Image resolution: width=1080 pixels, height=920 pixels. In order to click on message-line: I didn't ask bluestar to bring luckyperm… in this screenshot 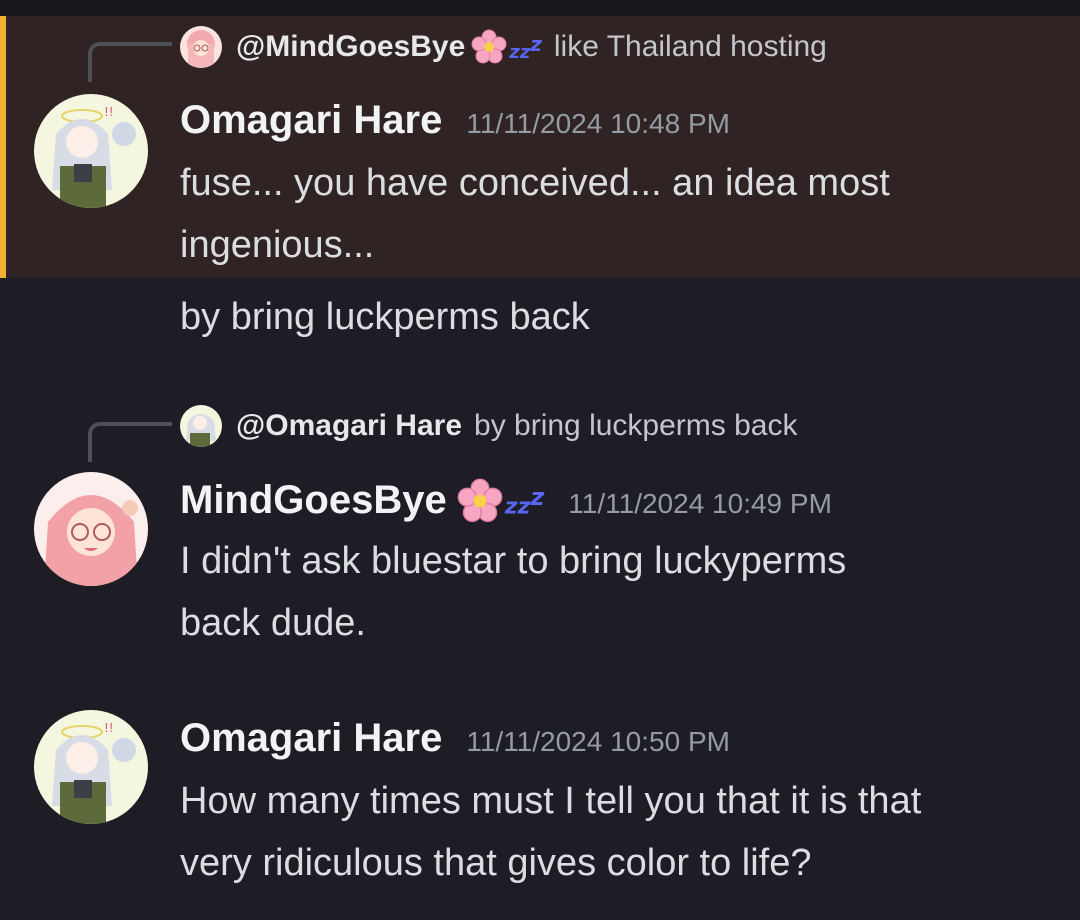, I will do `click(513, 561)`.